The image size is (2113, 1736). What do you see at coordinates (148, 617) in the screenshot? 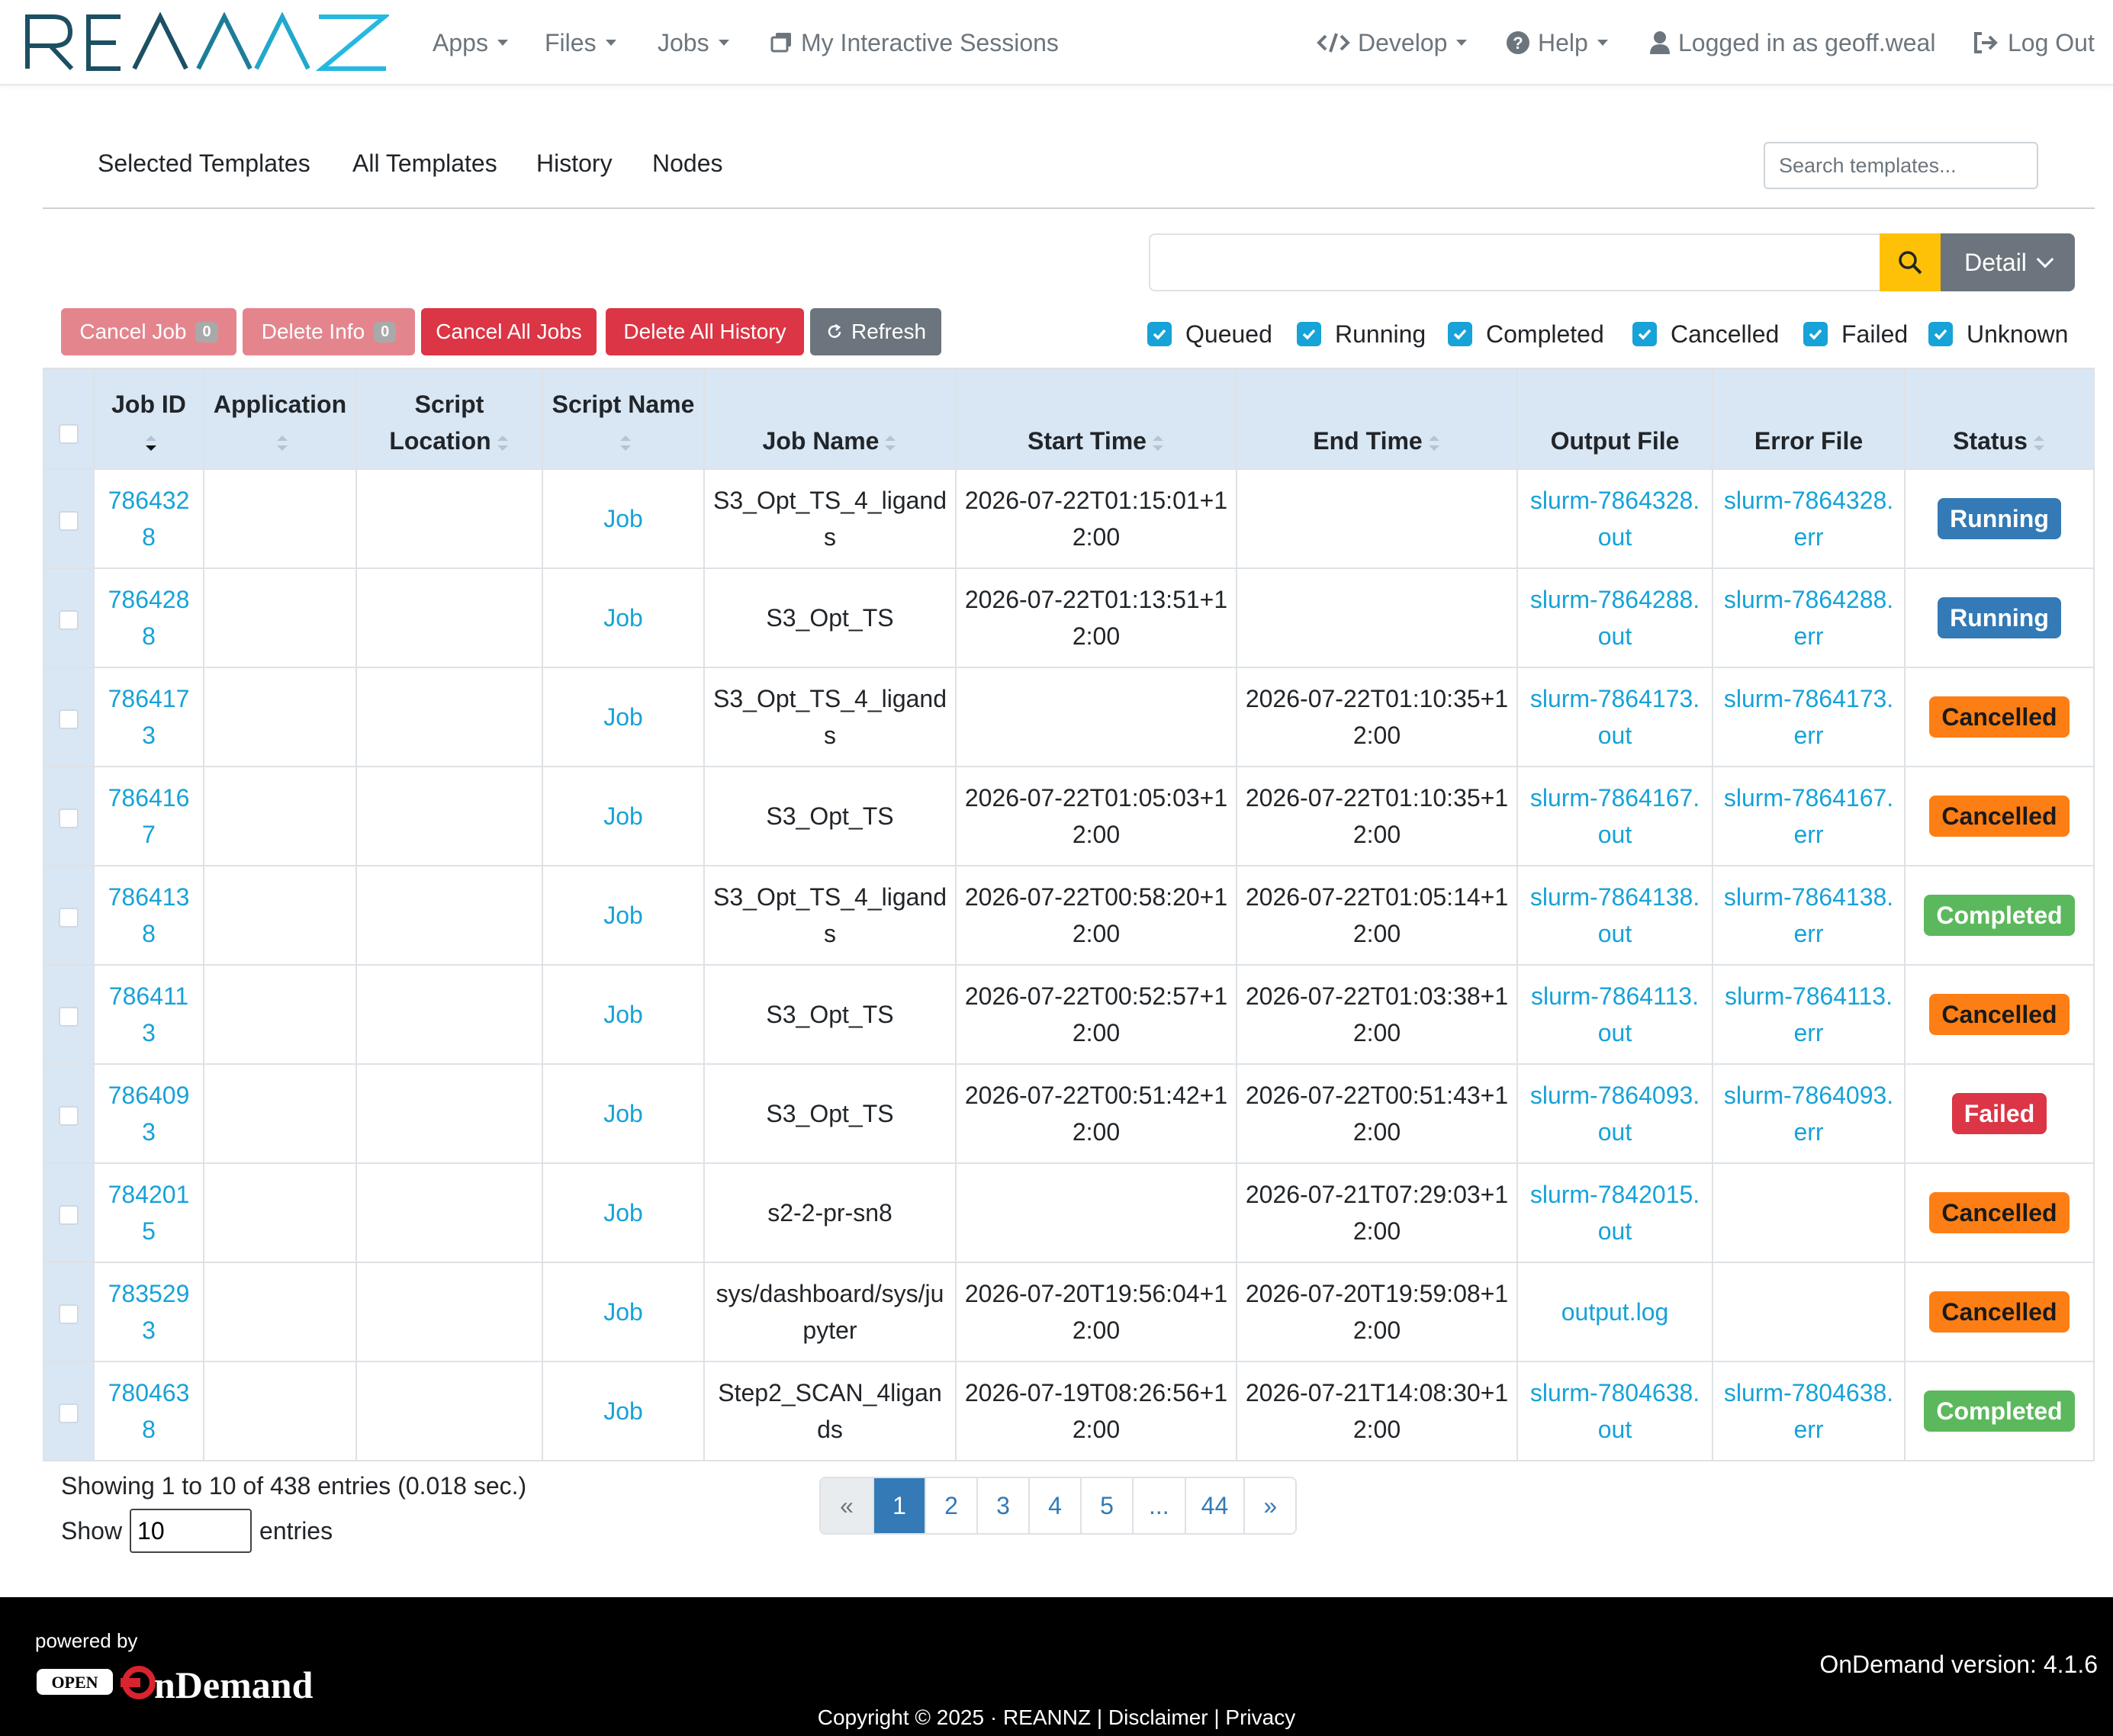
I see `job-id-link: 7864288` at bounding box center [148, 617].